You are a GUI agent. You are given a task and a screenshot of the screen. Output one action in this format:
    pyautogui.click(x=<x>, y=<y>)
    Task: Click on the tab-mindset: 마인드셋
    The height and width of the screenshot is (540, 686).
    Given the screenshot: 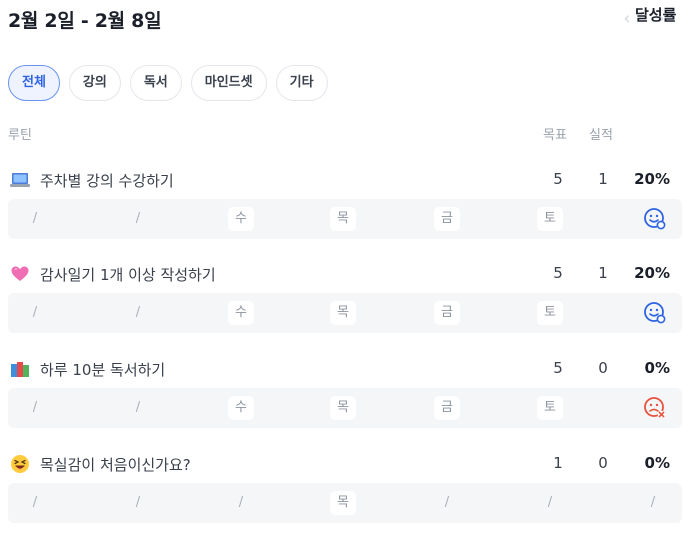 What is the action you would take?
    pyautogui.click(x=228, y=83)
    